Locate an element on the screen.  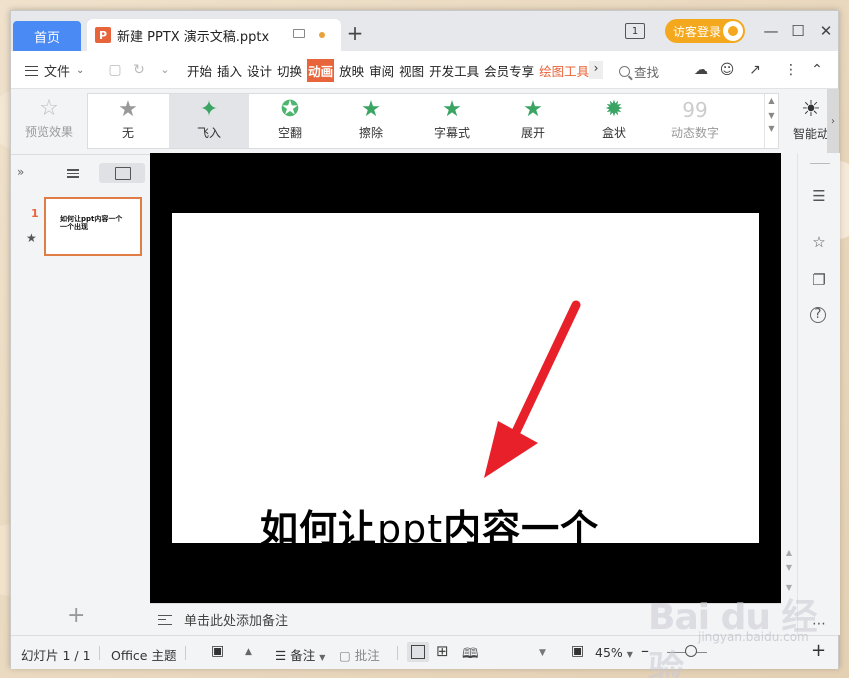
tab-design: 设计 is located at coordinates (259, 70).